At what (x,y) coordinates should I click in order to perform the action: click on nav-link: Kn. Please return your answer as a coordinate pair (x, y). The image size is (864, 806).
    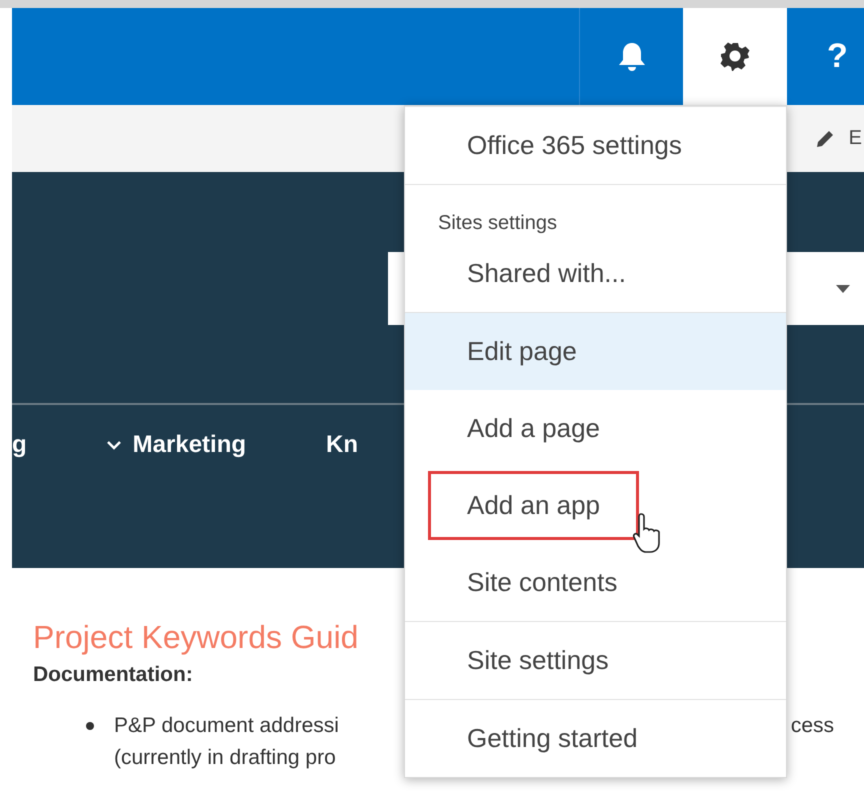
    Looking at the image, I should click on (342, 445).